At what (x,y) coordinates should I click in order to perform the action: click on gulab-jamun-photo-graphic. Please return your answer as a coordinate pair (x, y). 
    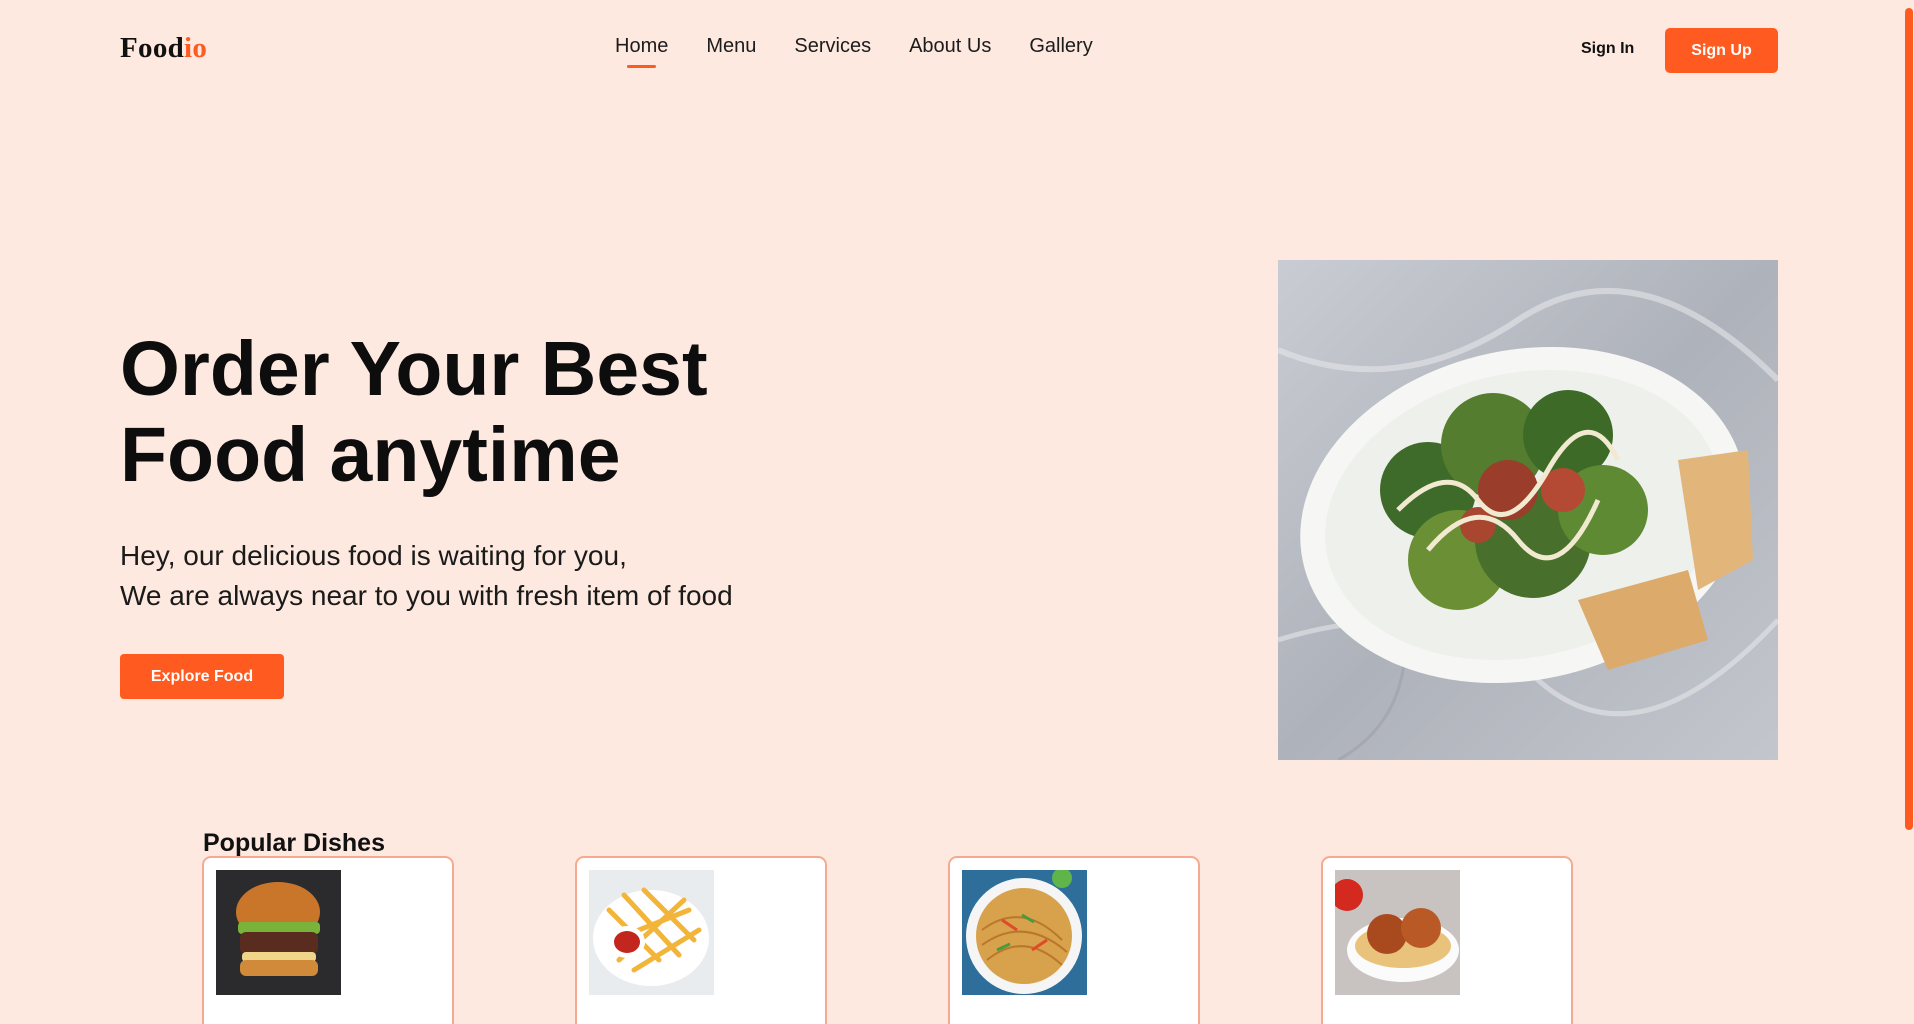
    Looking at the image, I should click on (1397, 932).